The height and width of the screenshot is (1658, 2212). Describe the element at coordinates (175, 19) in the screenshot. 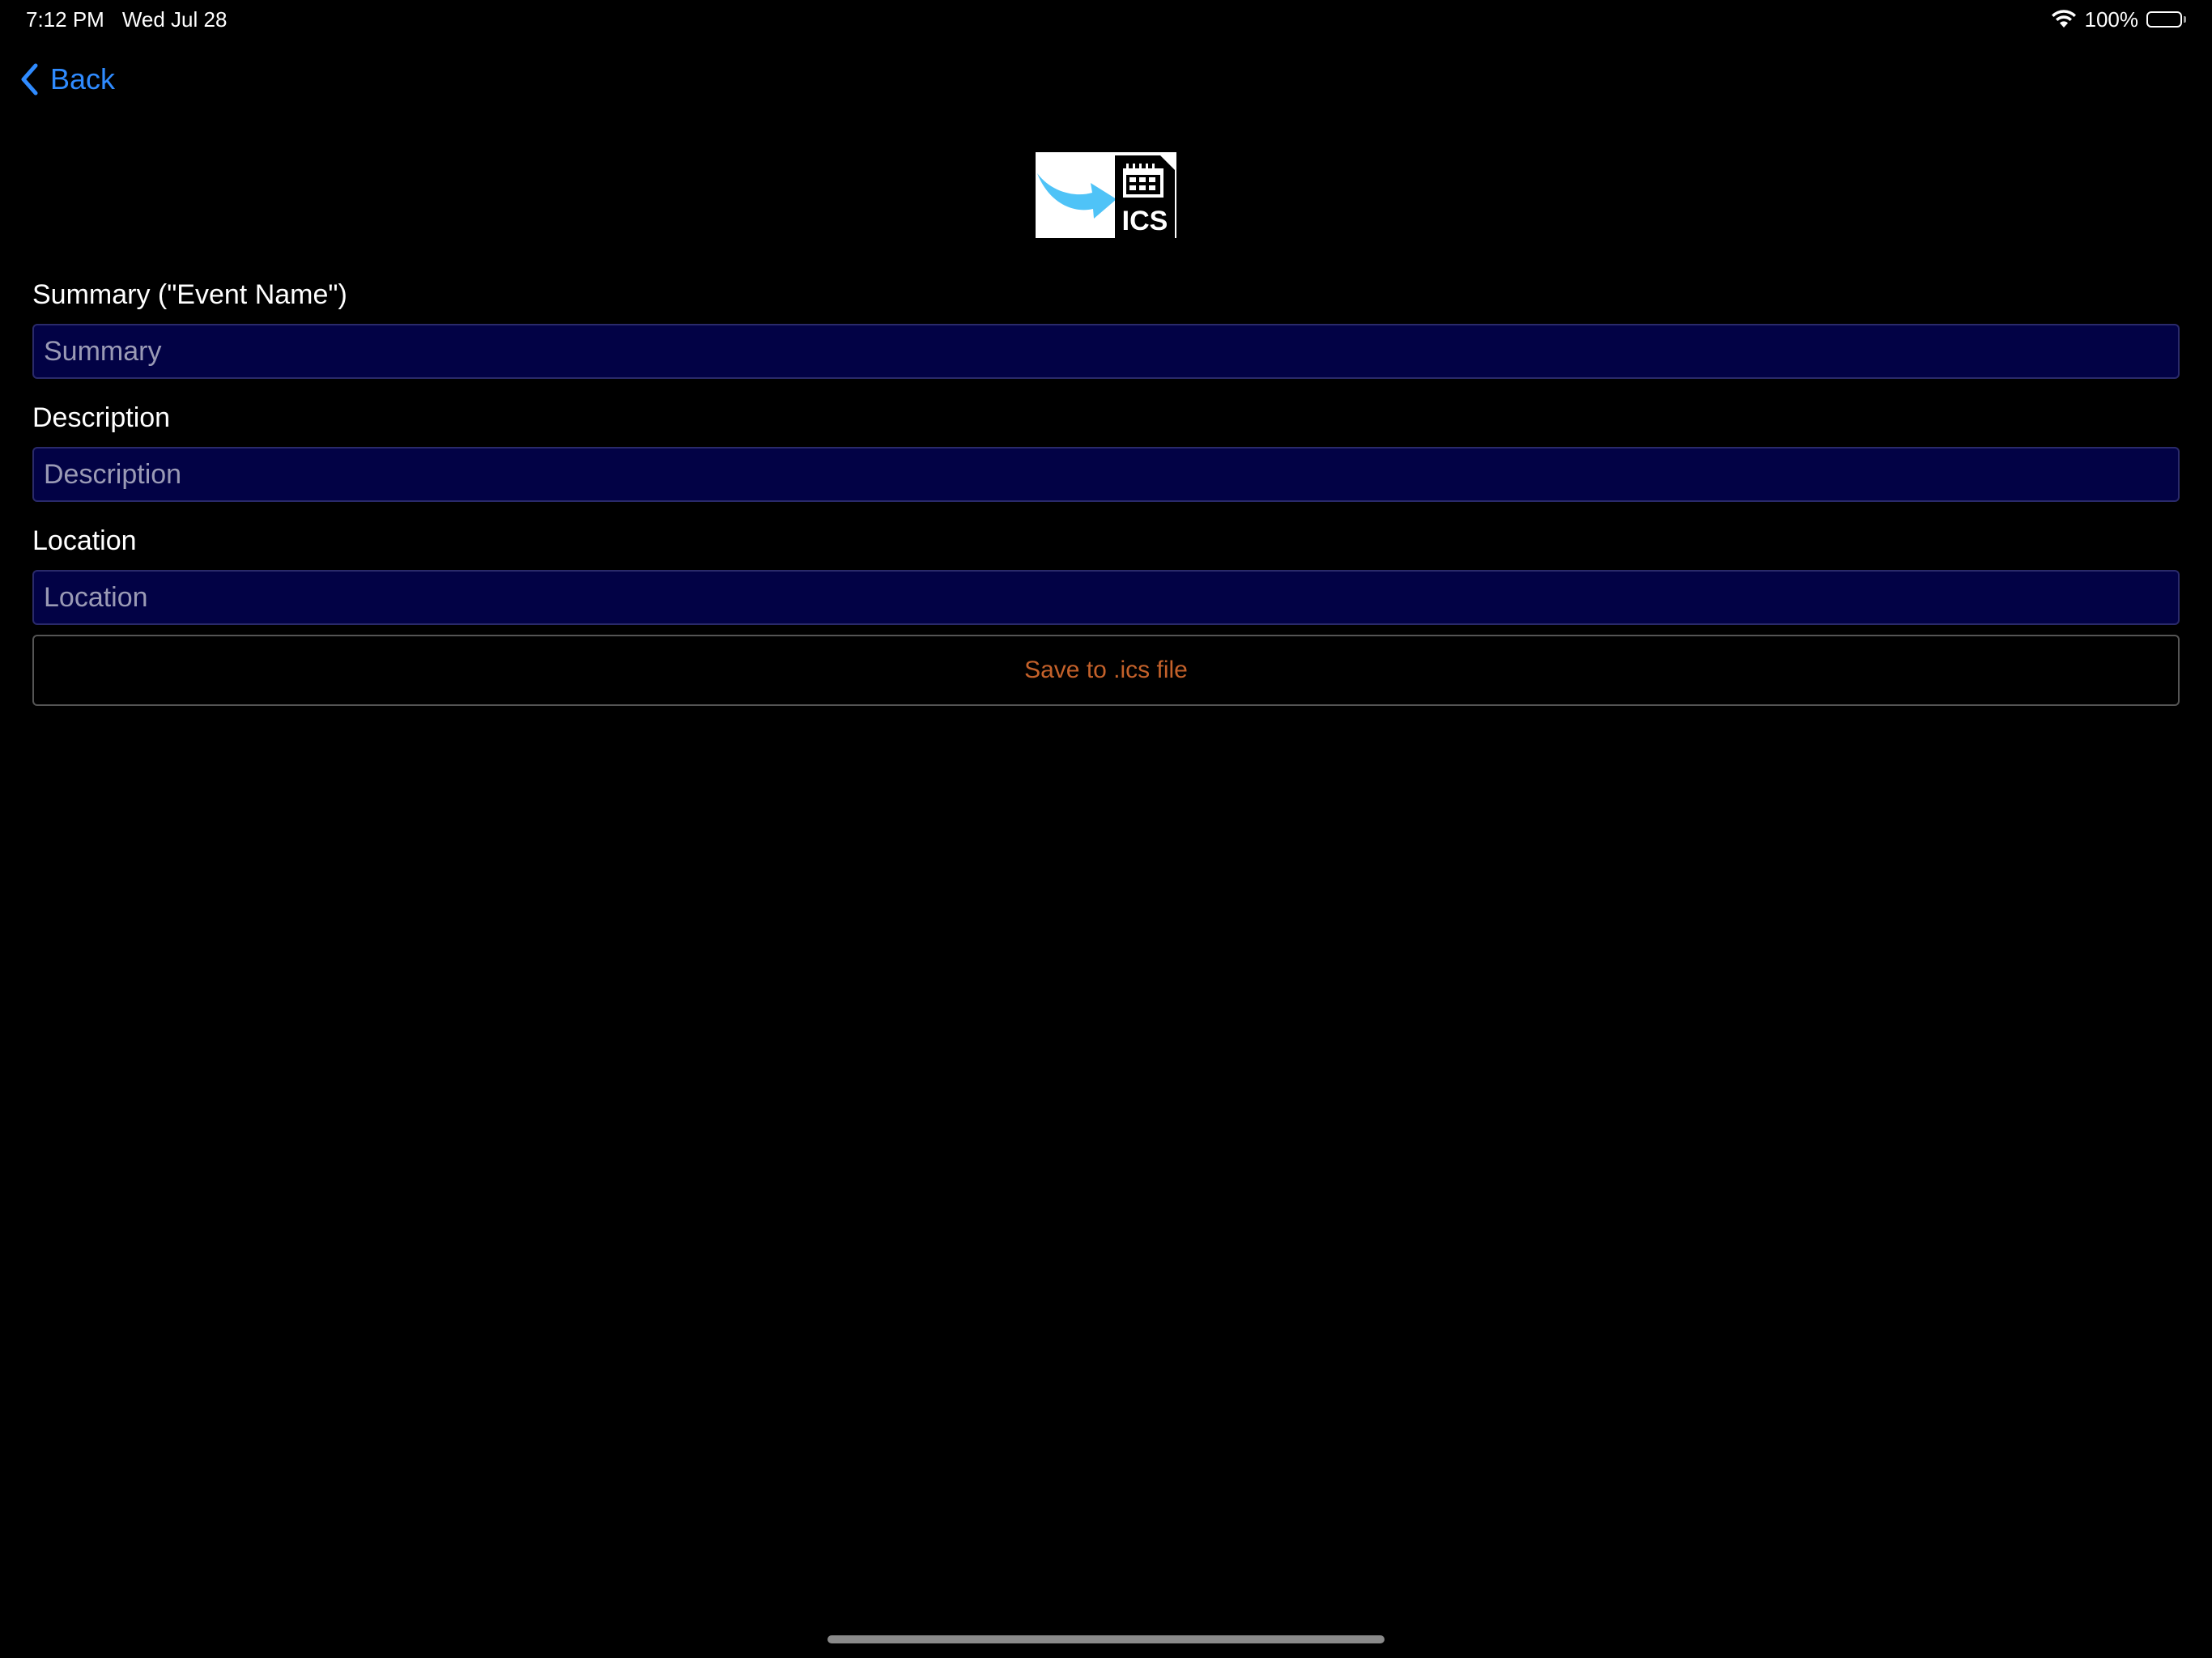

I see `status-date: Wed Jul 28` at that location.